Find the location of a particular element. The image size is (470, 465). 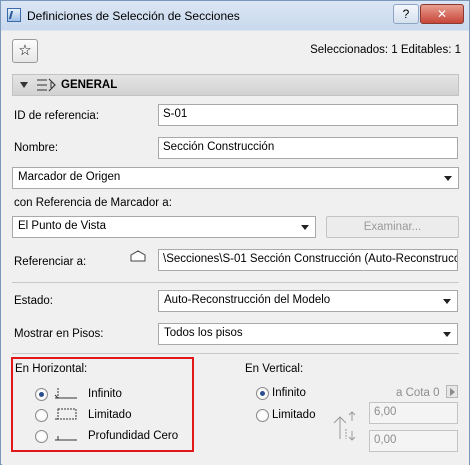

status-value: Auto-Reconstrucción del Modelo is located at coordinates (247, 300).